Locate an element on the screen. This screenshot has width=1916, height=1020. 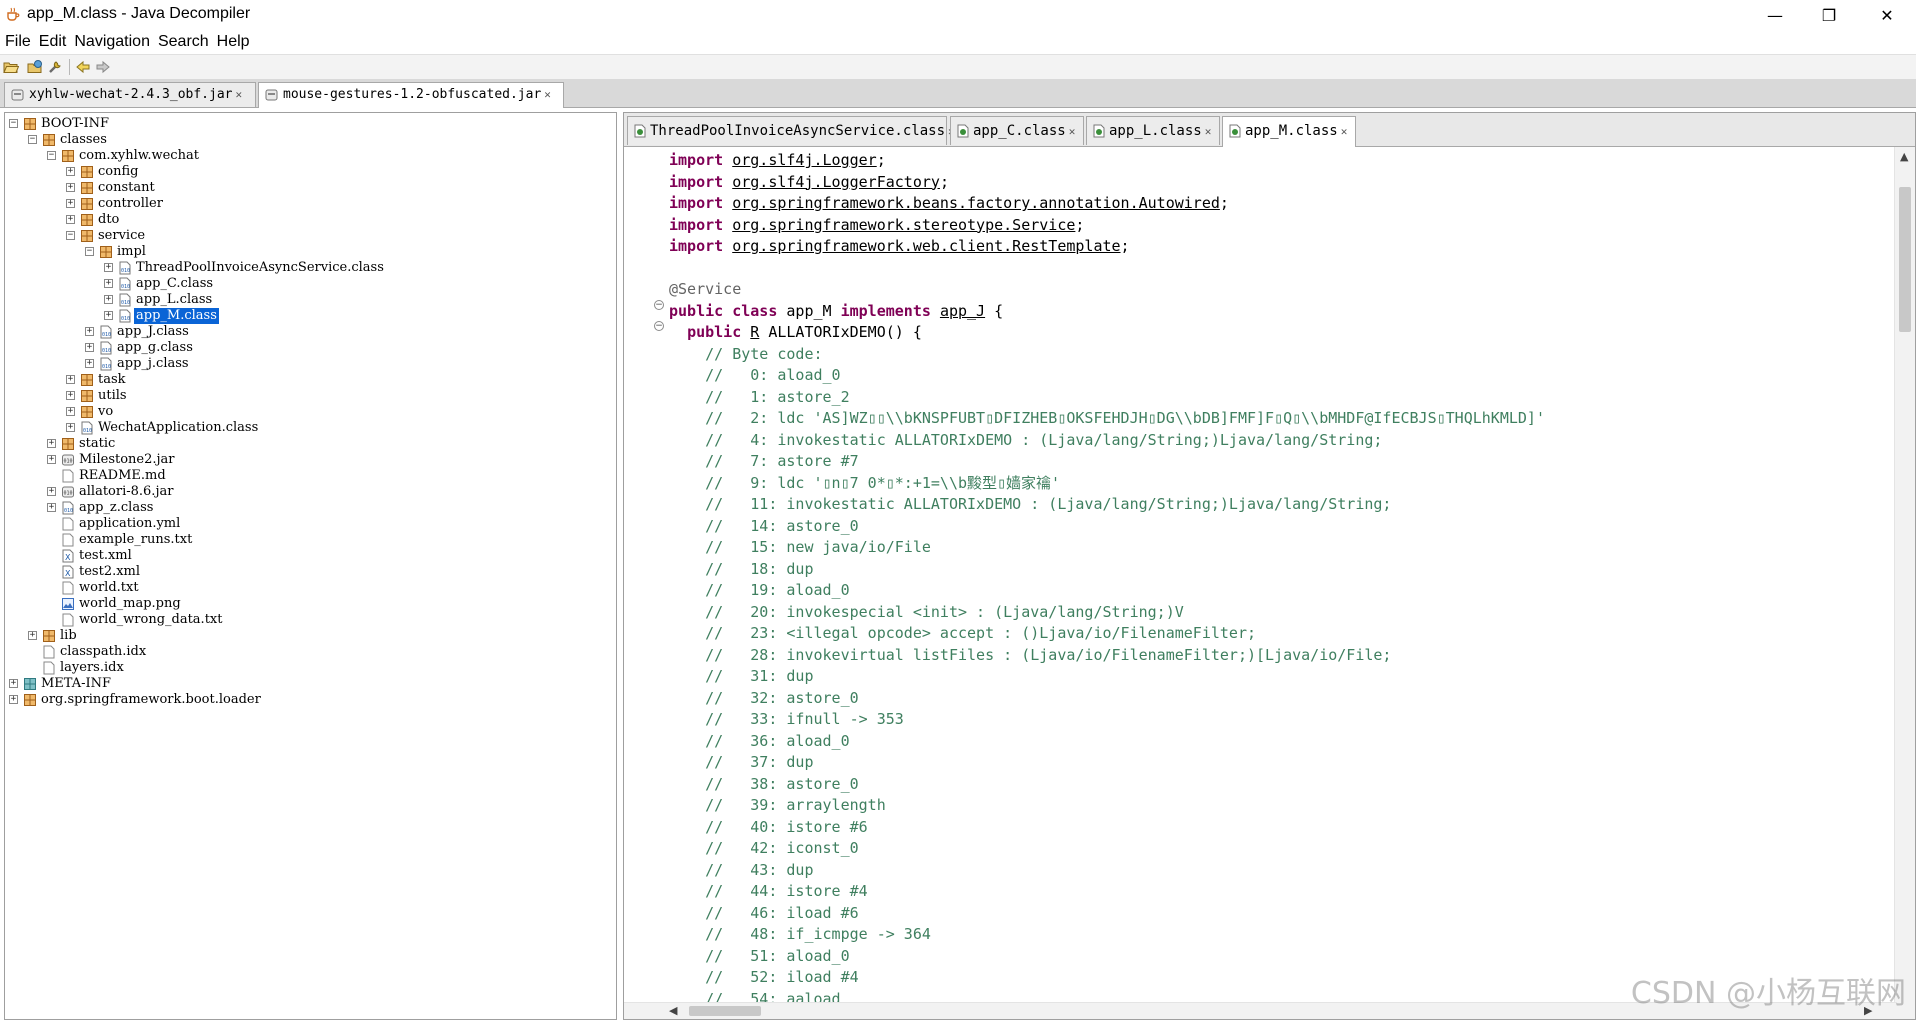
menu-file: File is located at coordinates (18, 42).